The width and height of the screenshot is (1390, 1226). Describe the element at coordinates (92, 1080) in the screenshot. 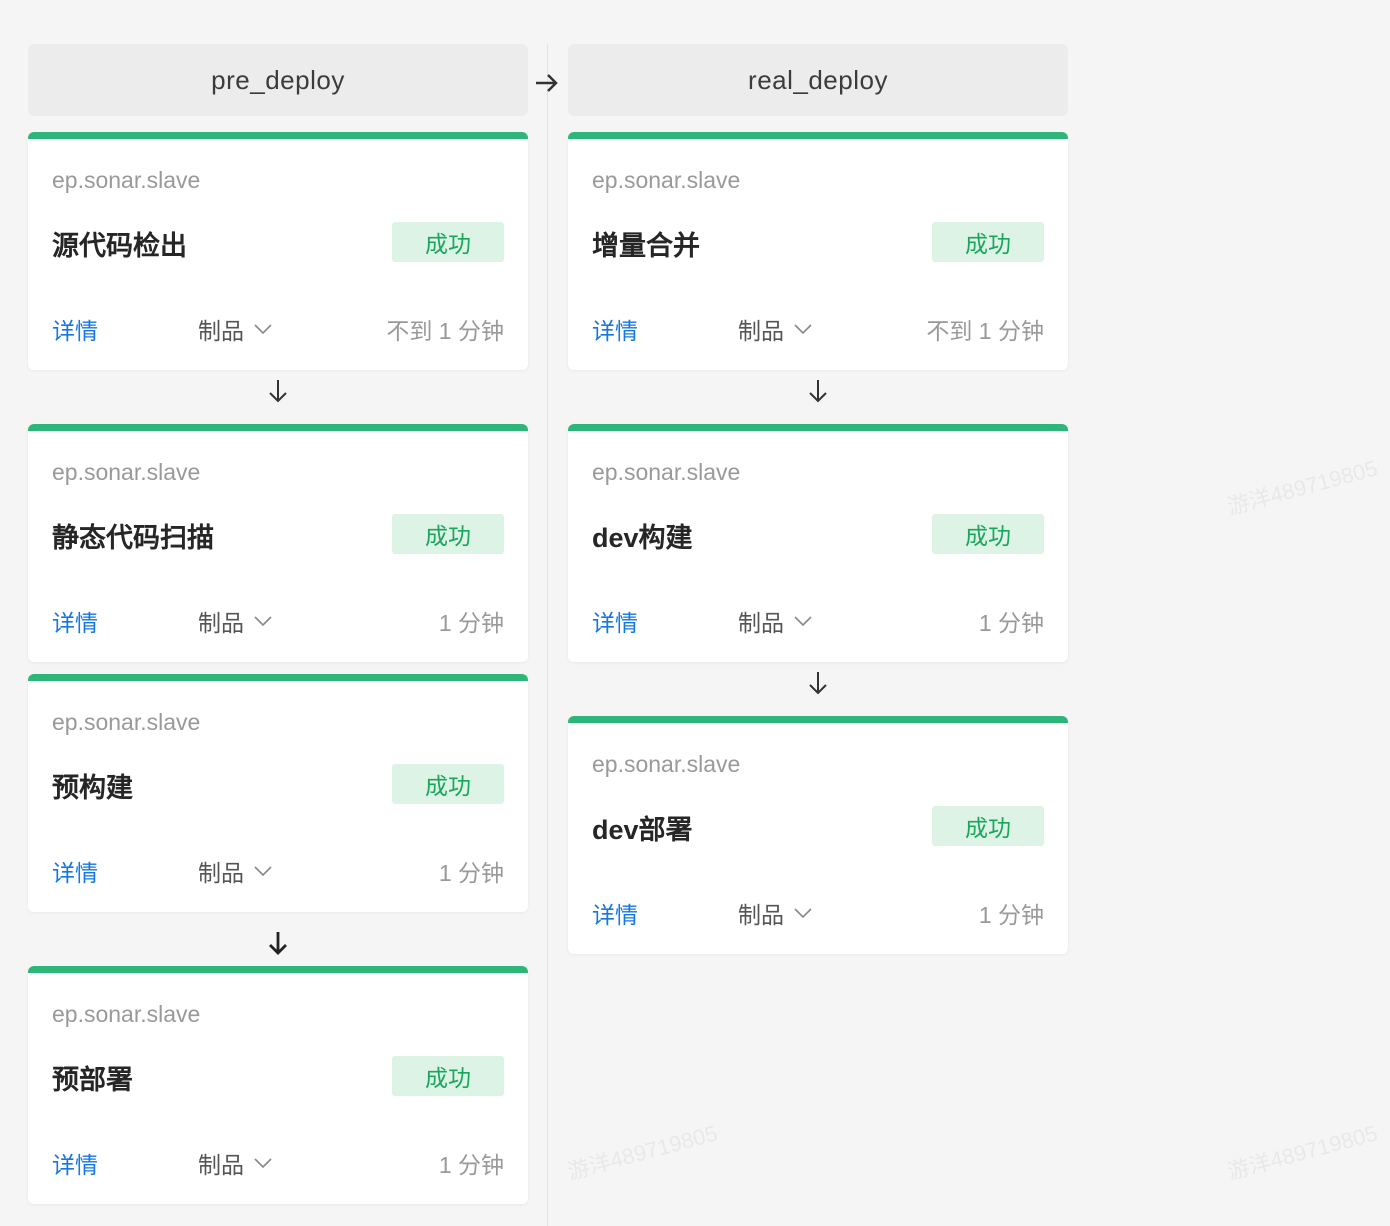

I see `job-title: 预部署` at that location.